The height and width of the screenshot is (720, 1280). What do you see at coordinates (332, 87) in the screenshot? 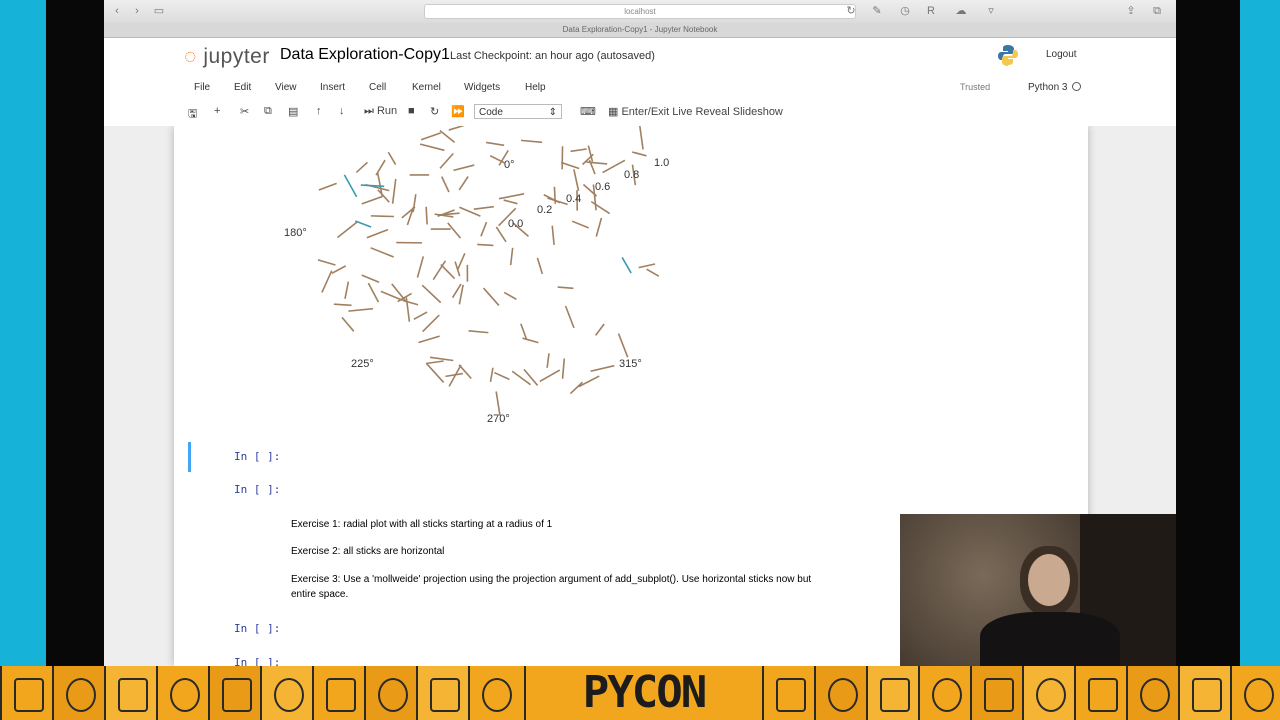
I see `menu-insert: Insert` at bounding box center [332, 87].